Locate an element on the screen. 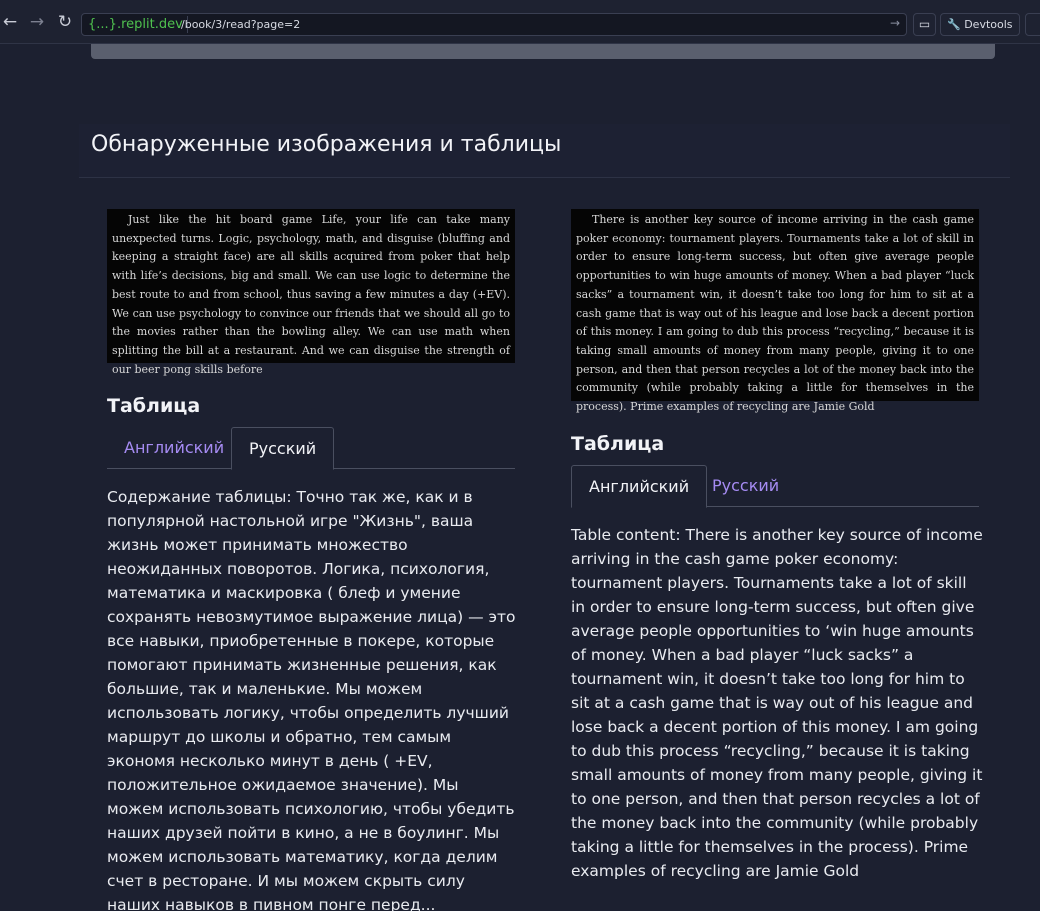  section-header: Обнаруженные изображения и таблицы is located at coordinates (544, 151).